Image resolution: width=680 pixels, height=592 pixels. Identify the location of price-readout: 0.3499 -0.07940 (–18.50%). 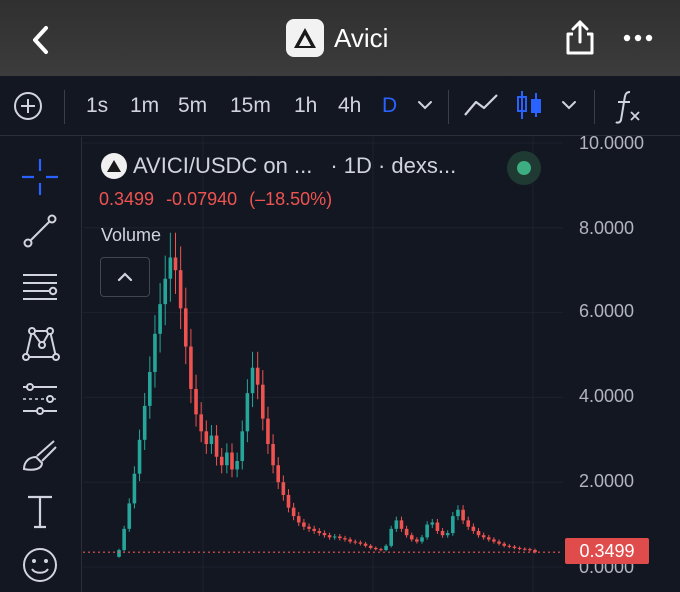
(215, 199).